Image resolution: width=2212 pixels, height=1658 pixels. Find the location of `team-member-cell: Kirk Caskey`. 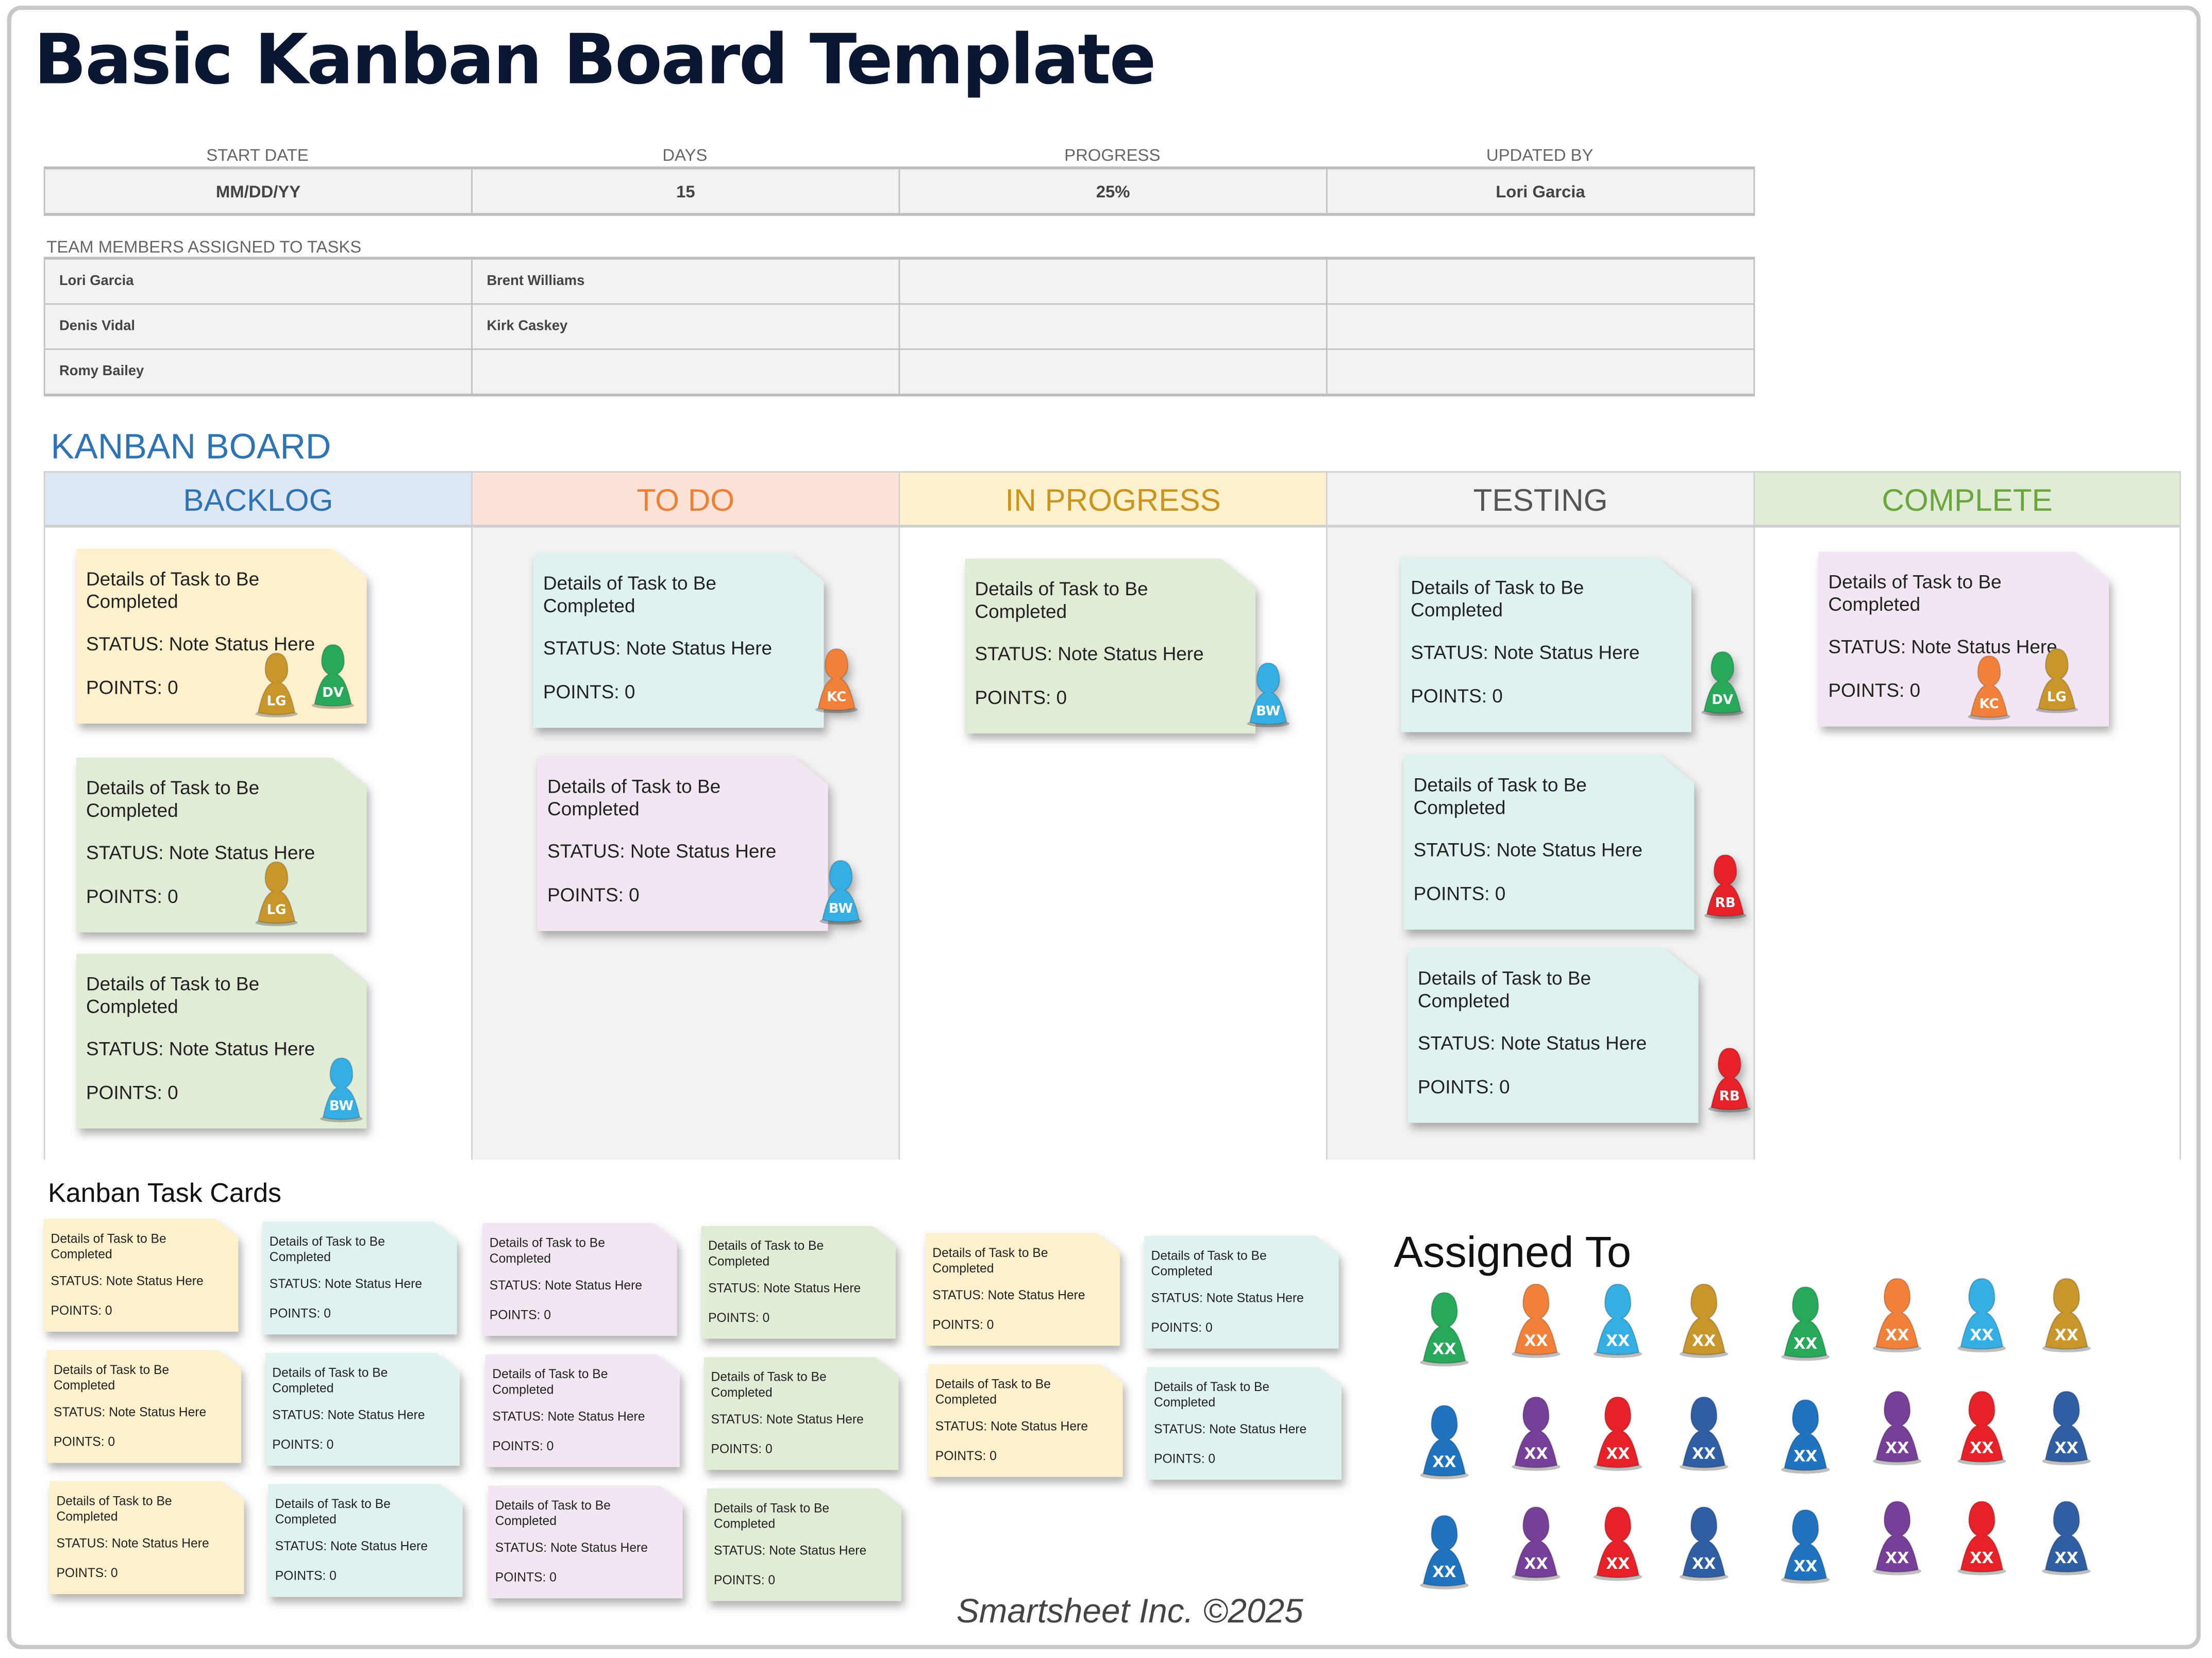

team-member-cell: Kirk Caskey is located at coordinates (685, 326).